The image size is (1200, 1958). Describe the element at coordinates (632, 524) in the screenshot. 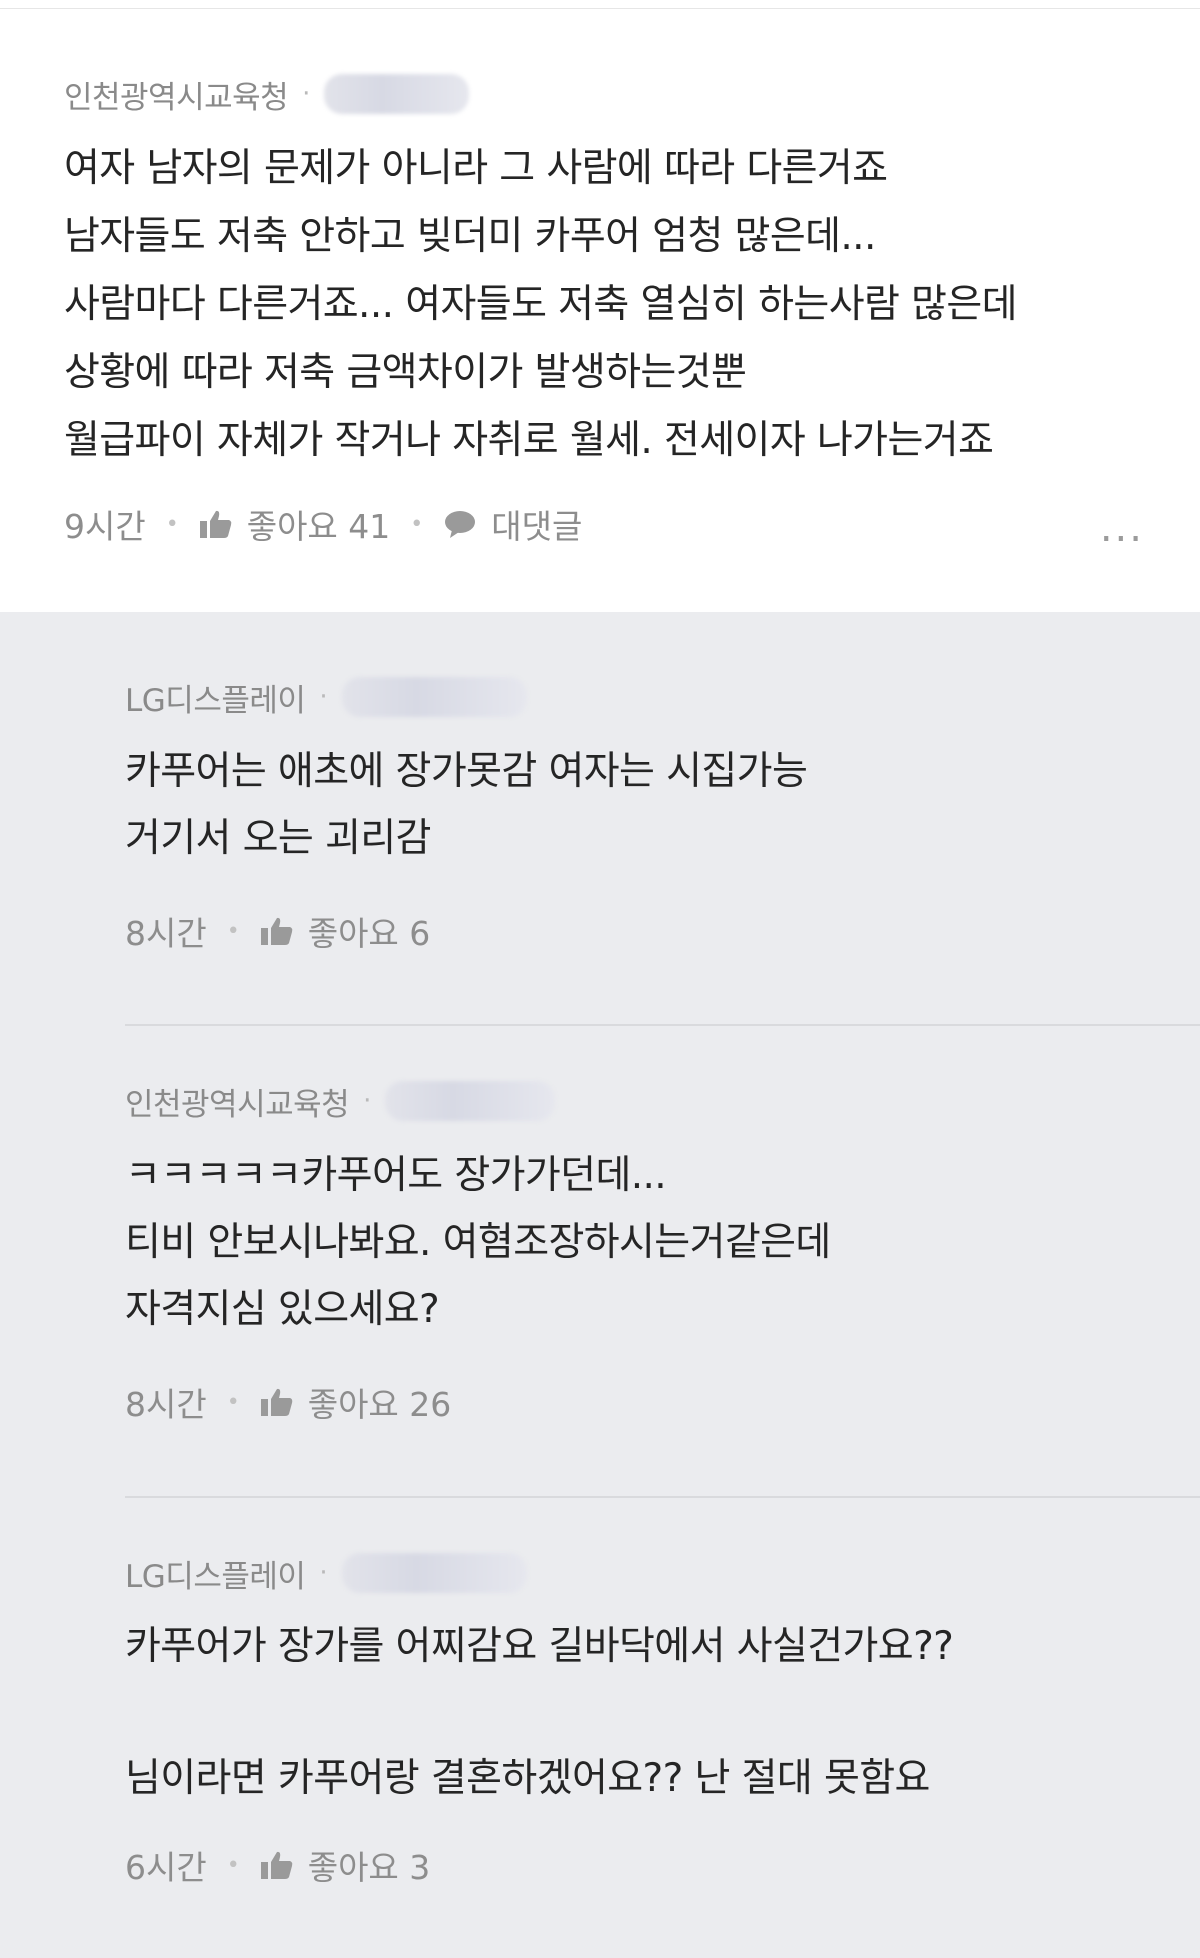

I see `comment-meta: 9시간 • 좋아요 41 • 대댓글` at that location.